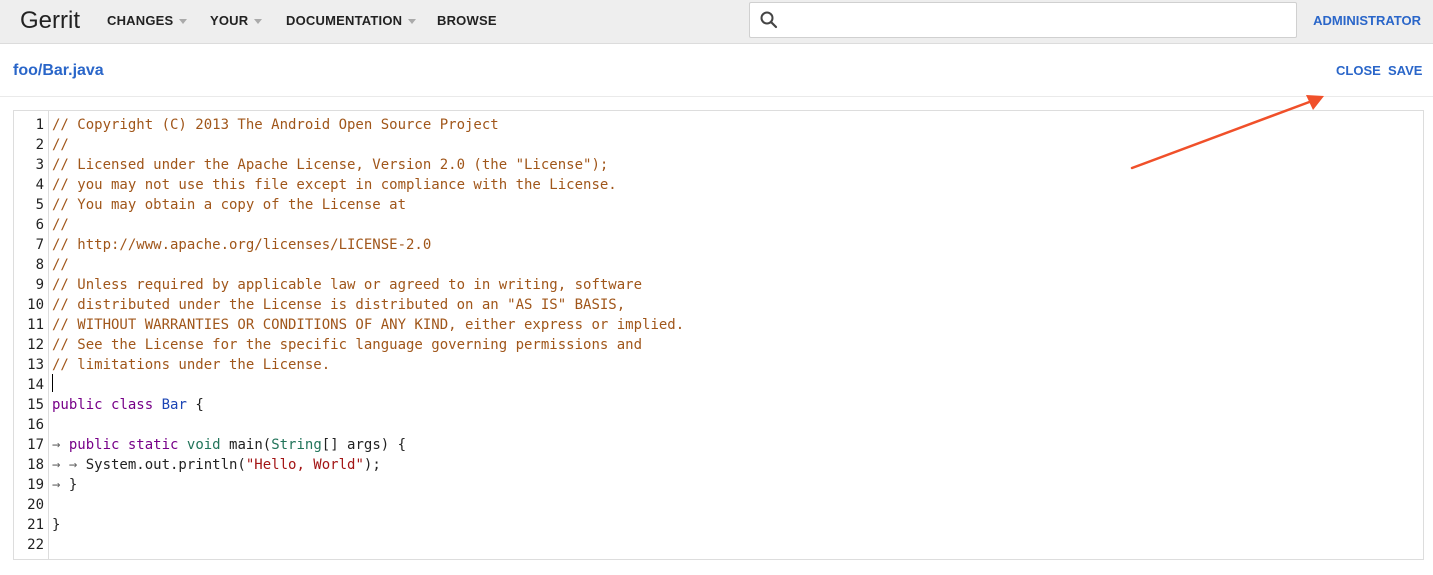 This screenshot has width=1433, height=575. What do you see at coordinates (35, 545) in the screenshot?
I see `line-number: 22` at bounding box center [35, 545].